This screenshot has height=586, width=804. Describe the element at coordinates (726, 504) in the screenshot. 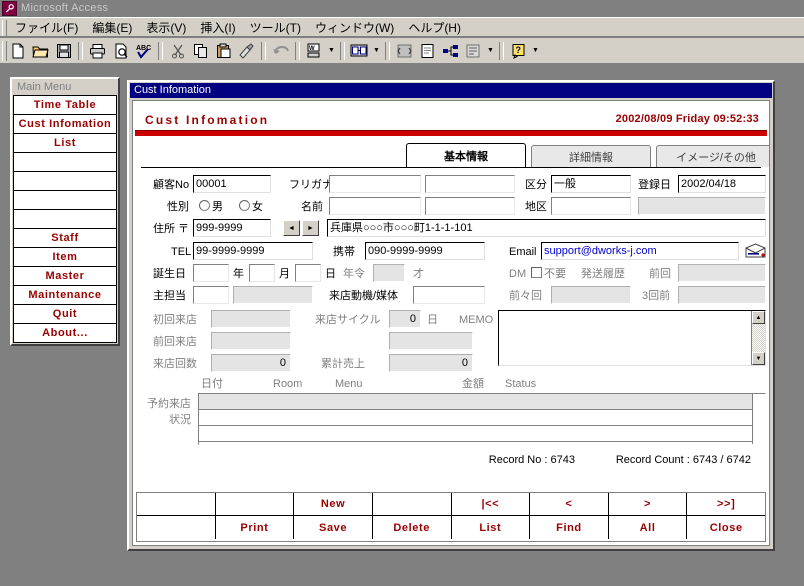

I see `command-last-record-button: >>]` at that location.